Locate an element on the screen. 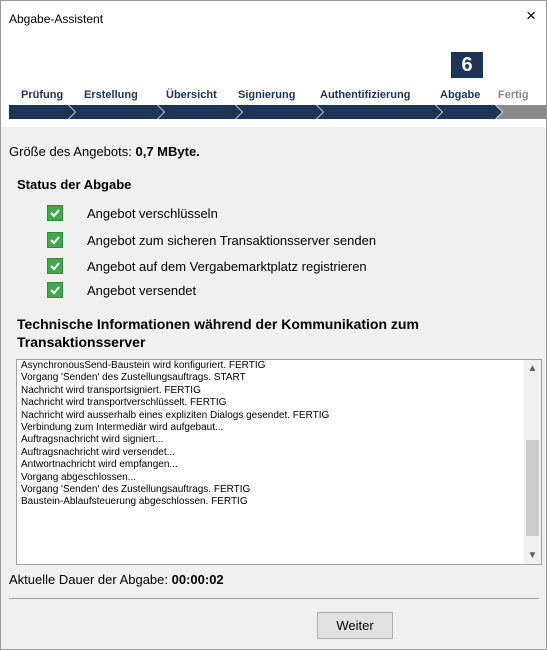 This screenshot has width=547, height=650. scroll-thumb is located at coordinates (532, 488).